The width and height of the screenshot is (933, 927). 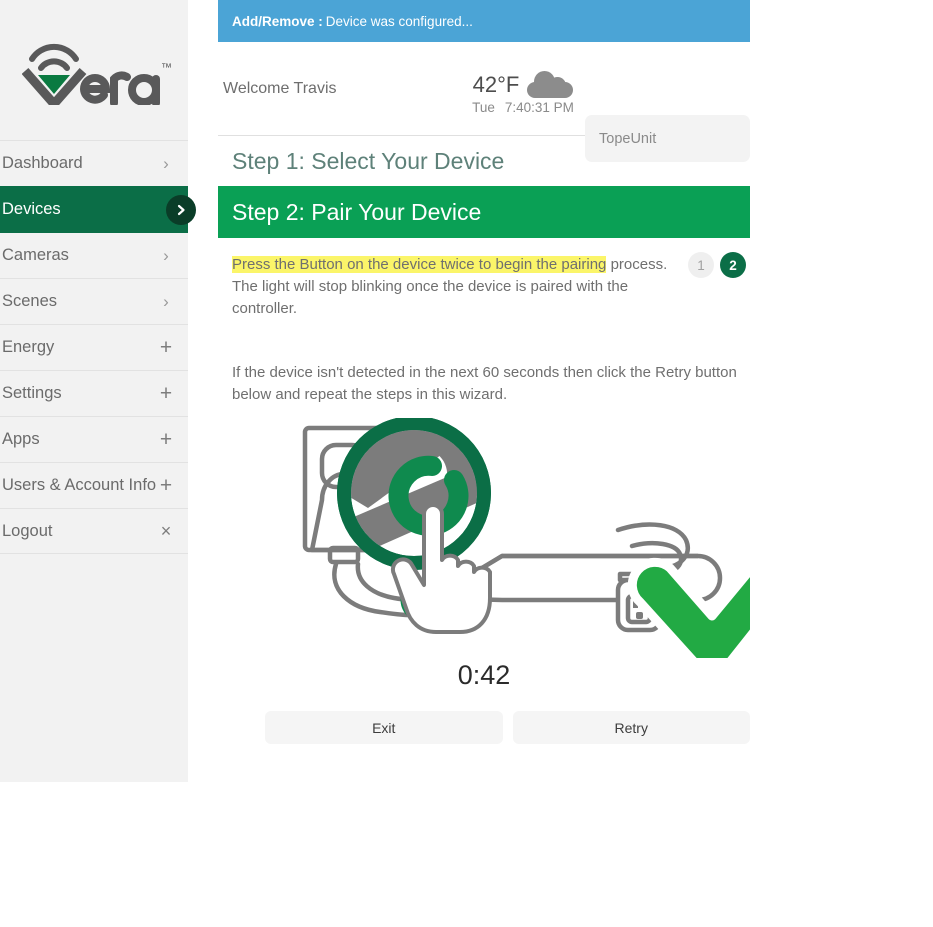 What do you see at coordinates (42, 163) in the screenshot?
I see `sidebar-item-label: Dashboard` at bounding box center [42, 163].